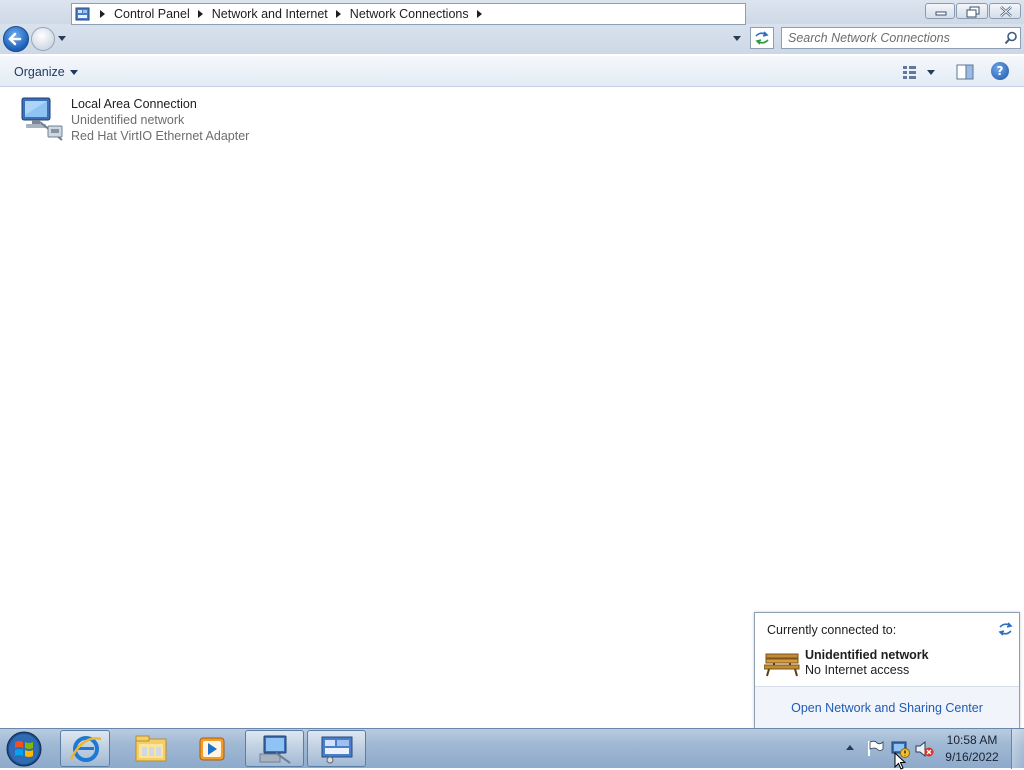 This screenshot has height=770, width=1024. What do you see at coordinates (782, 665) in the screenshot?
I see `park-bench-icon` at bounding box center [782, 665].